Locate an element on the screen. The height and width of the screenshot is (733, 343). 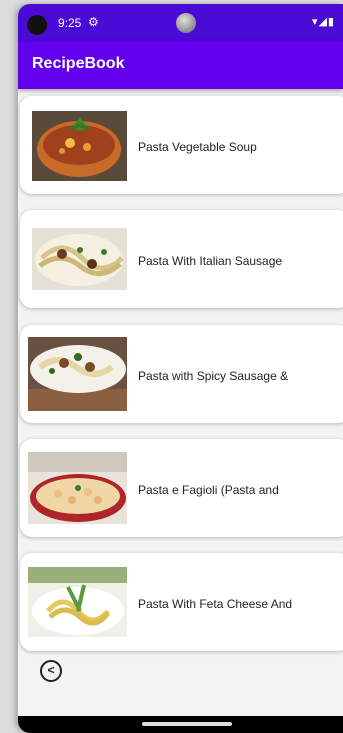
app-bar: RecipeBook is located at coordinates (180, 65).